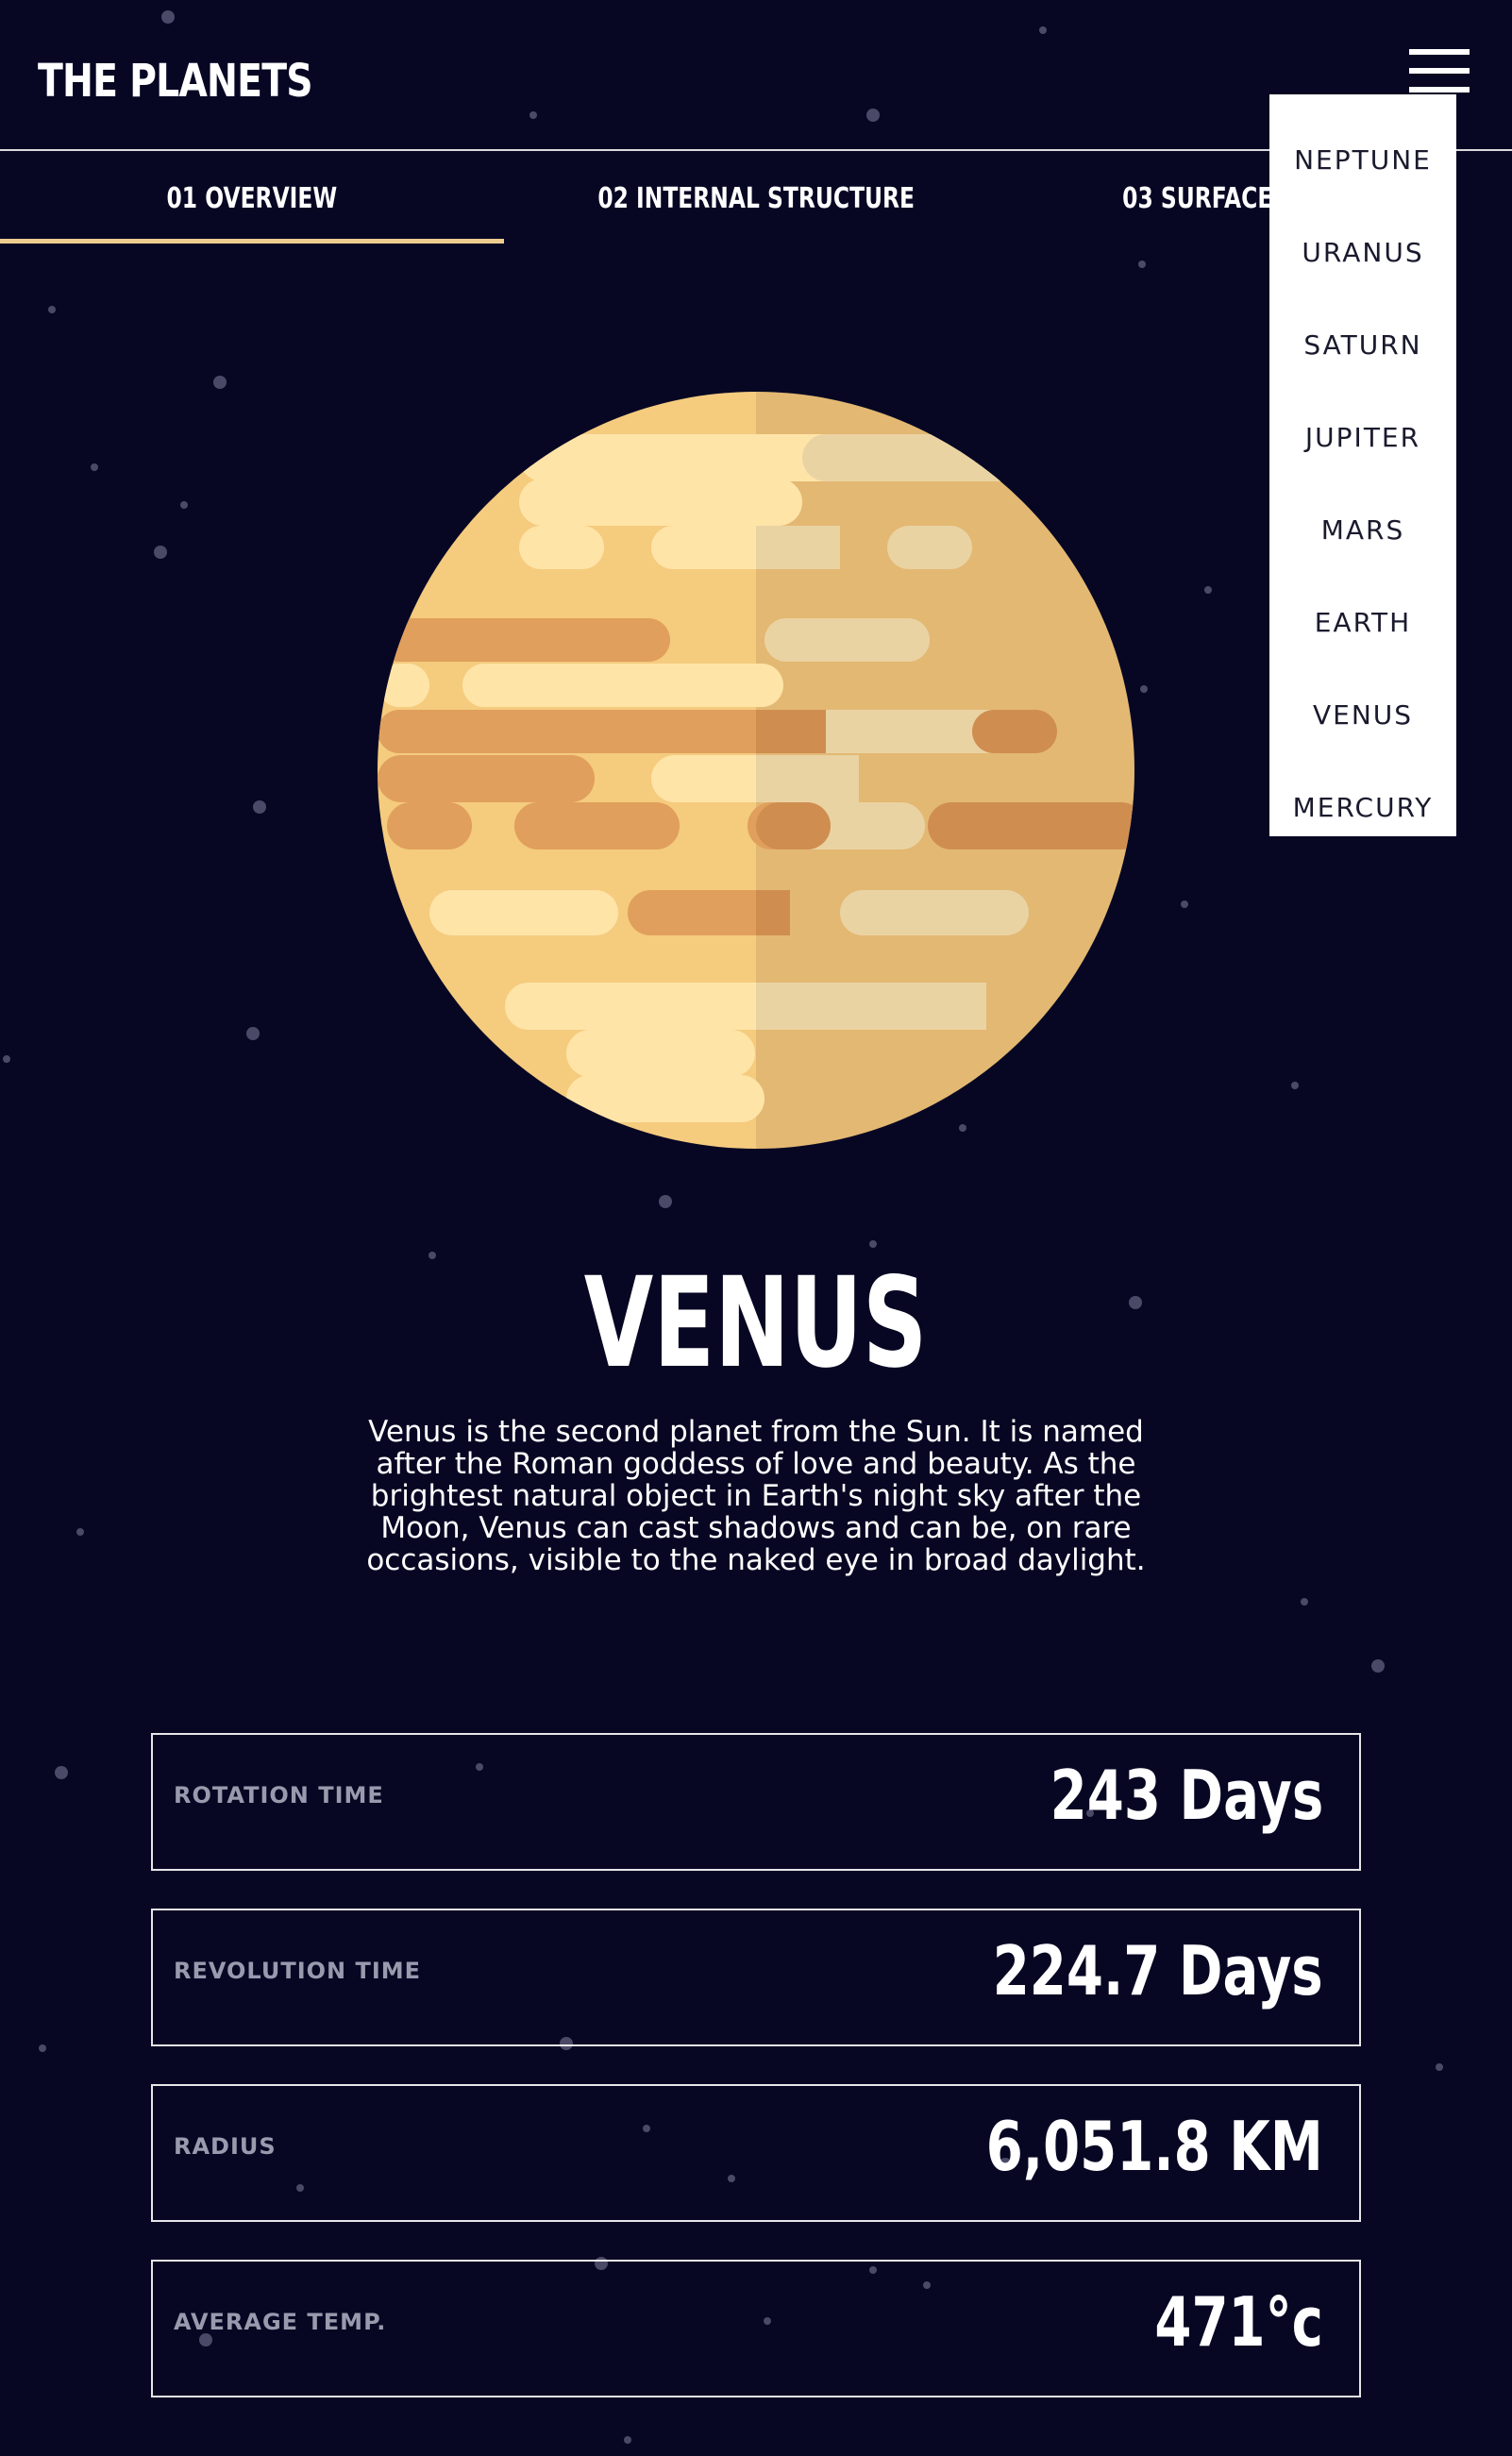 The height and width of the screenshot is (2456, 1512). I want to click on stat-label: AVERAGE TEMP., so click(280, 2322).